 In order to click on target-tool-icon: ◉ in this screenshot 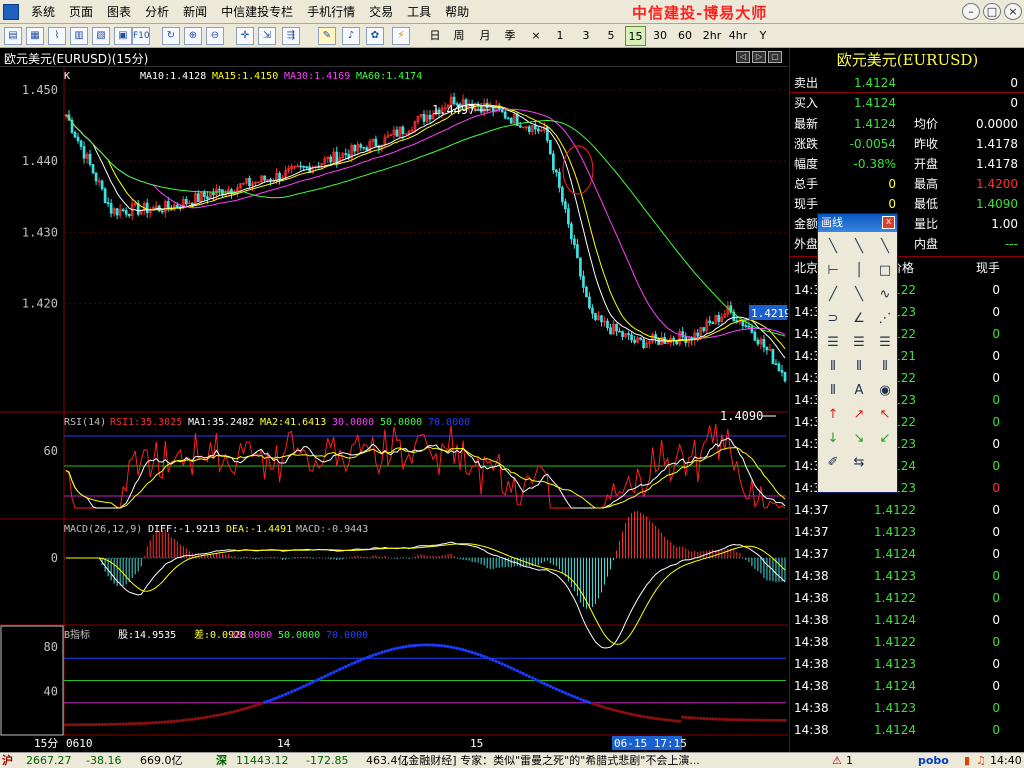, I will do `click(885, 391)`.